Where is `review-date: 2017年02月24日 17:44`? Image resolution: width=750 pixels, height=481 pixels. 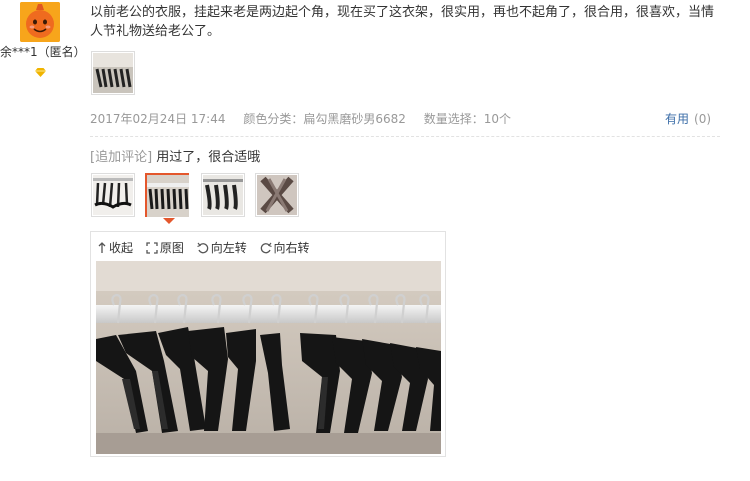 review-date: 2017年02月24日 17:44 is located at coordinates (158, 119).